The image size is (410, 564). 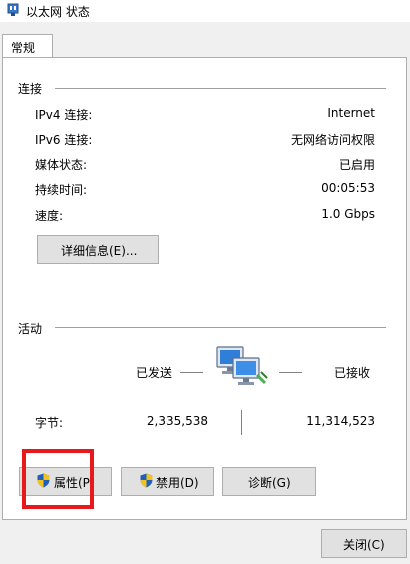 I want to click on activity-section-title: 活动, so click(x=30, y=329).